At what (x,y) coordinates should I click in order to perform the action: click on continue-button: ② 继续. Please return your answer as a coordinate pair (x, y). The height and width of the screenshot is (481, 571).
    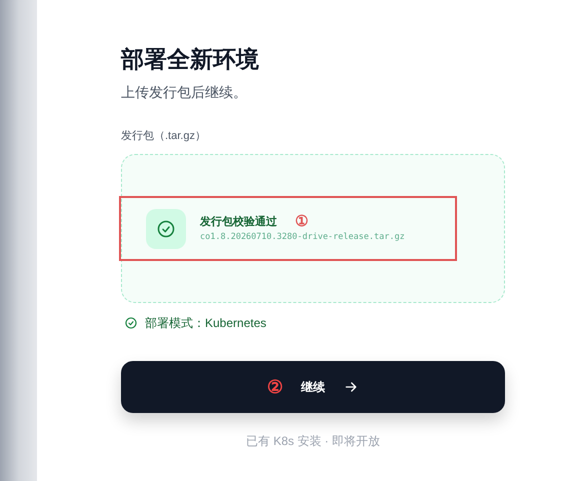
    Looking at the image, I should click on (313, 387).